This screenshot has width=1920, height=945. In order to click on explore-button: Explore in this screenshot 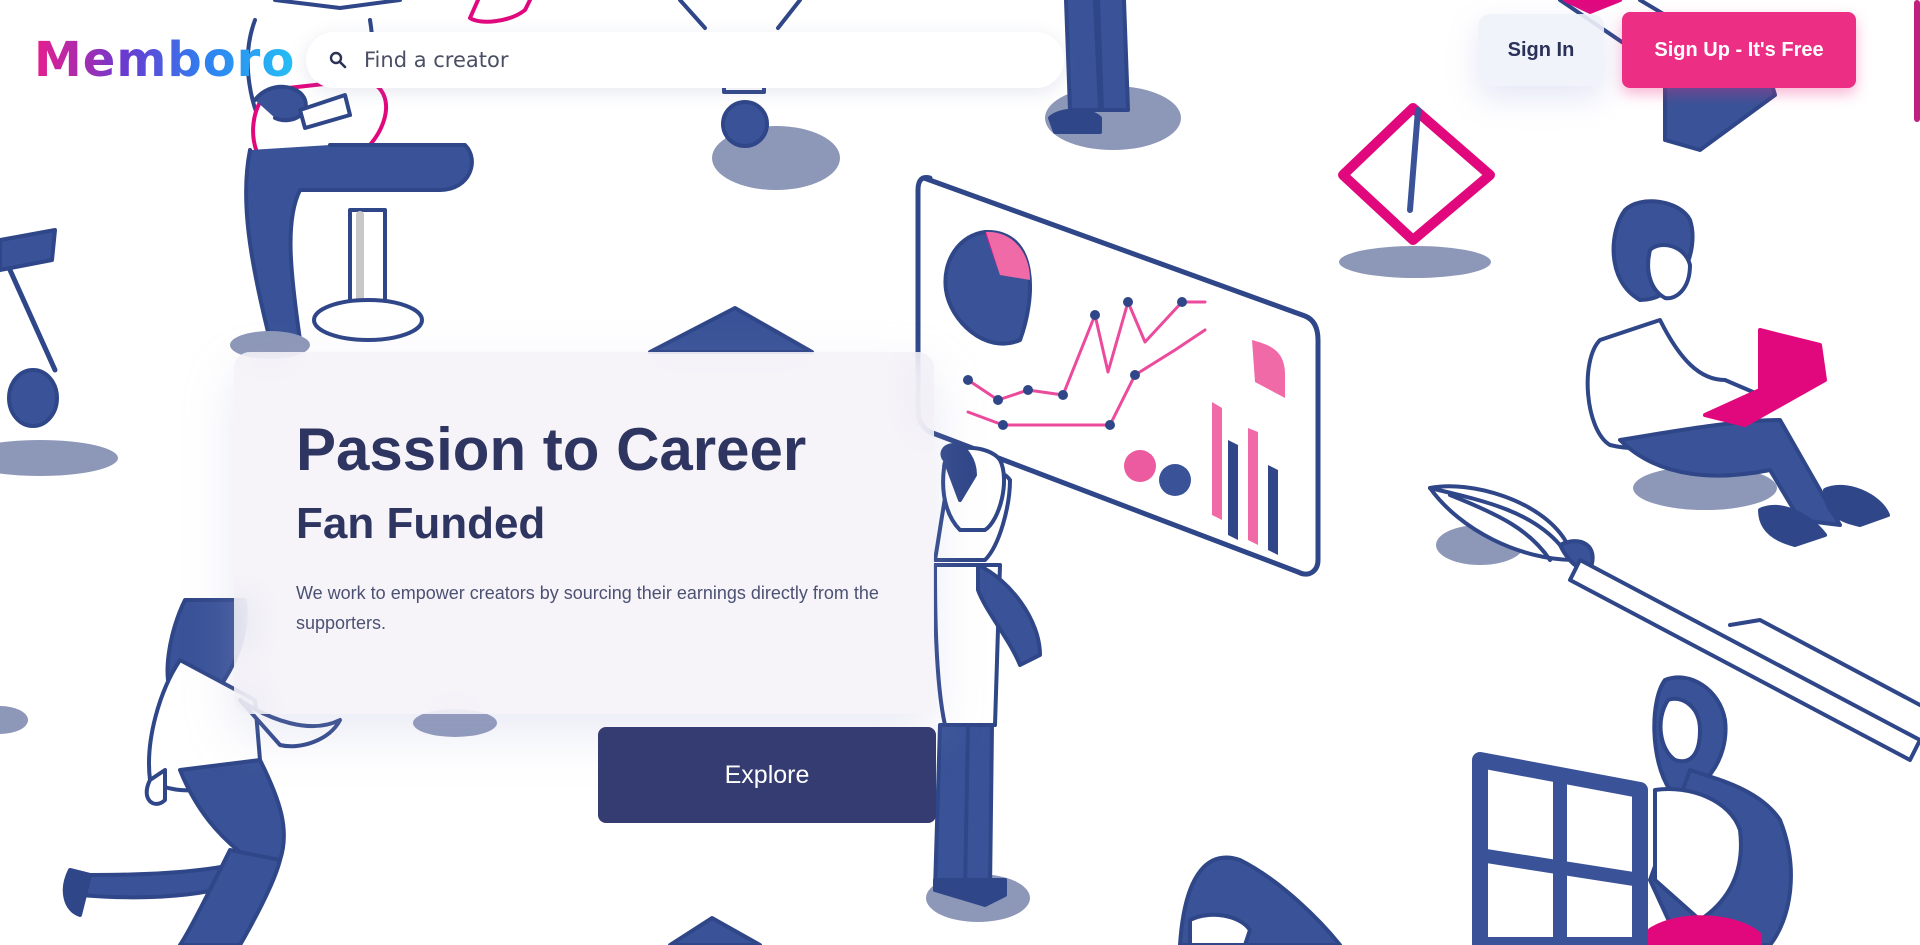, I will do `click(767, 775)`.